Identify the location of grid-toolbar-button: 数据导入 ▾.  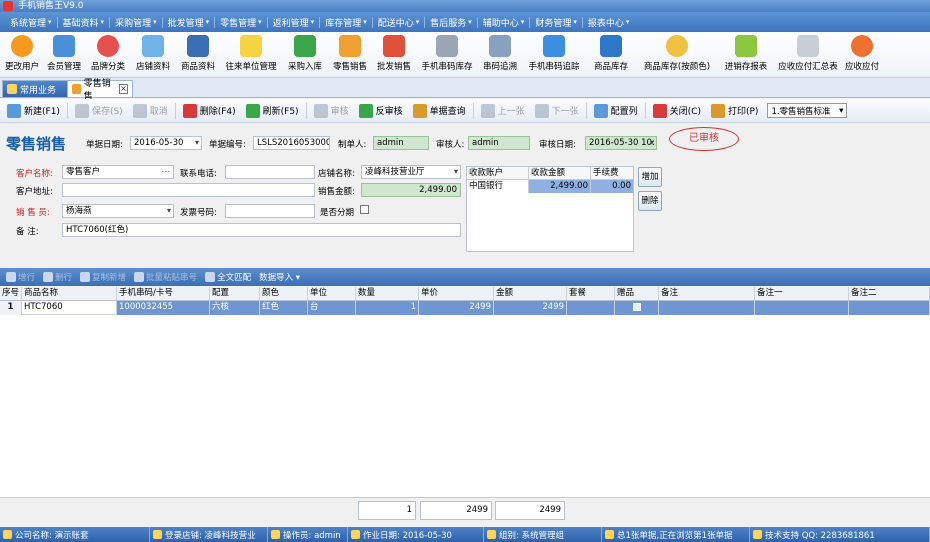
(279, 277).